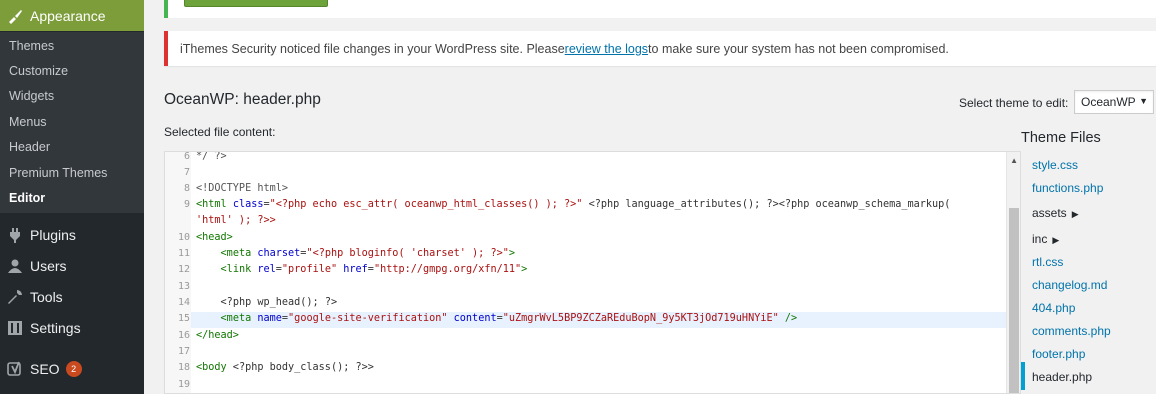 The height and width of the screenshot is (394, 1156). Describe the element at coordinates (183, 335) in the screenshot. I see `line-number: 16` at that location.